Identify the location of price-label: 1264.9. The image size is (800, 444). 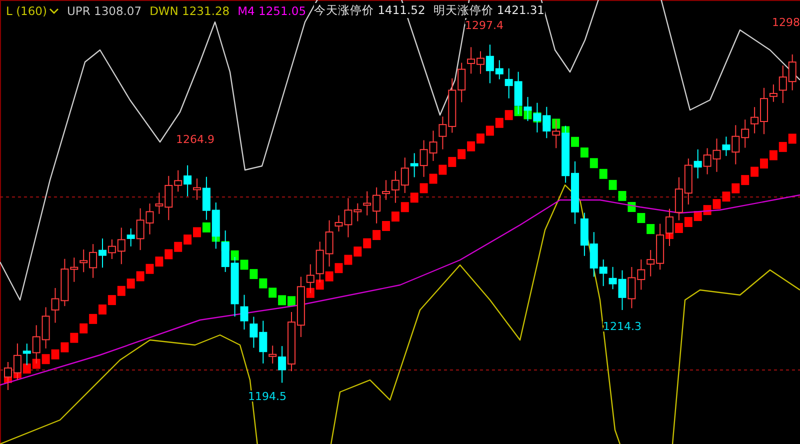
(195, 139).